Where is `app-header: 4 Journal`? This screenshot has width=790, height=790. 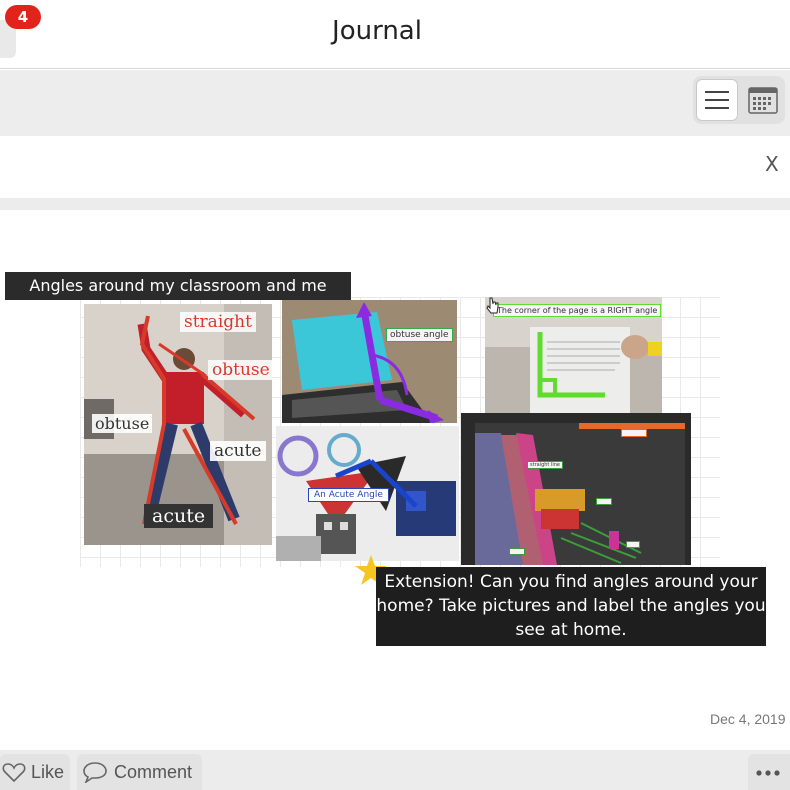 app-header: 4 Journal is located at coordinates (395, 34).